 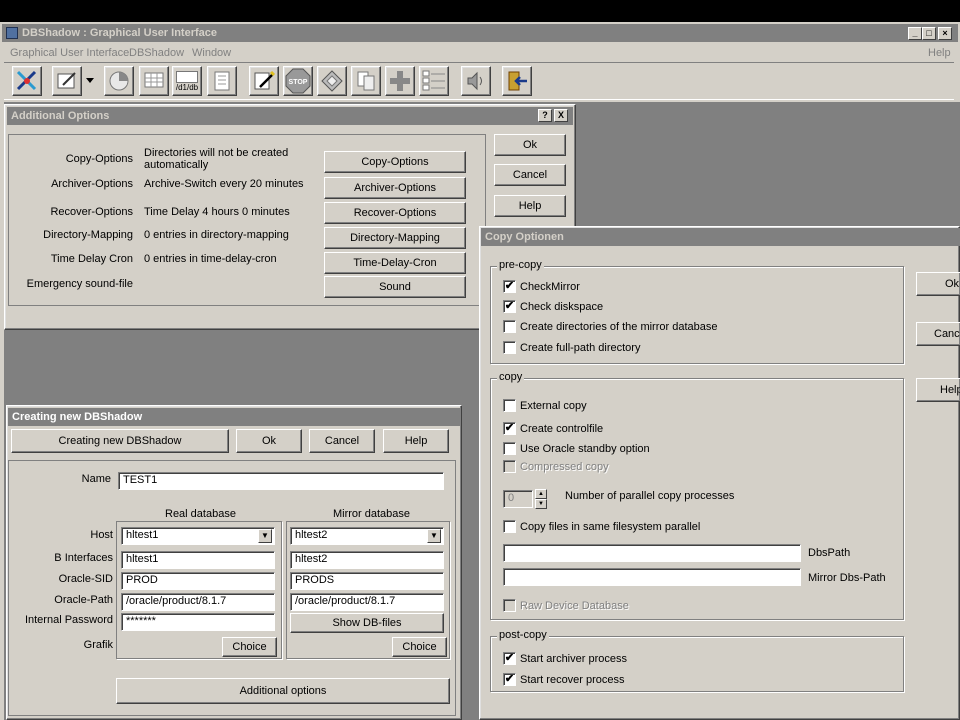 What do you see at coordinates (915, 33) in the screenshot?
I see `minimize-button: _` at bounding box center [915, 33].